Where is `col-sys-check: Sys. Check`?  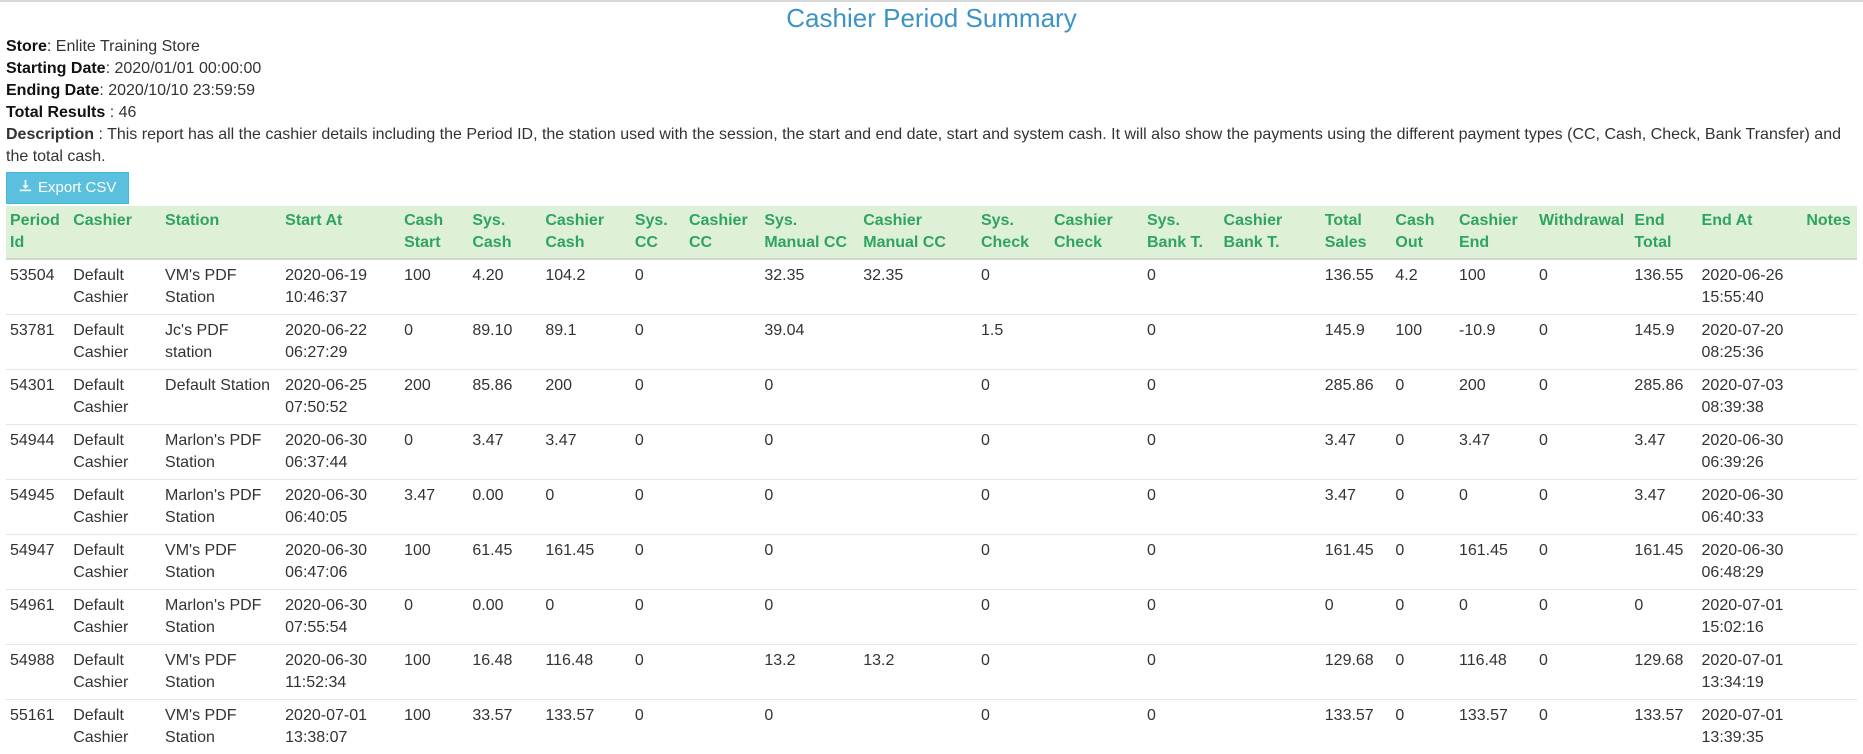 col-sys-check: Sys. Check is located at coordinates (1011, 232).